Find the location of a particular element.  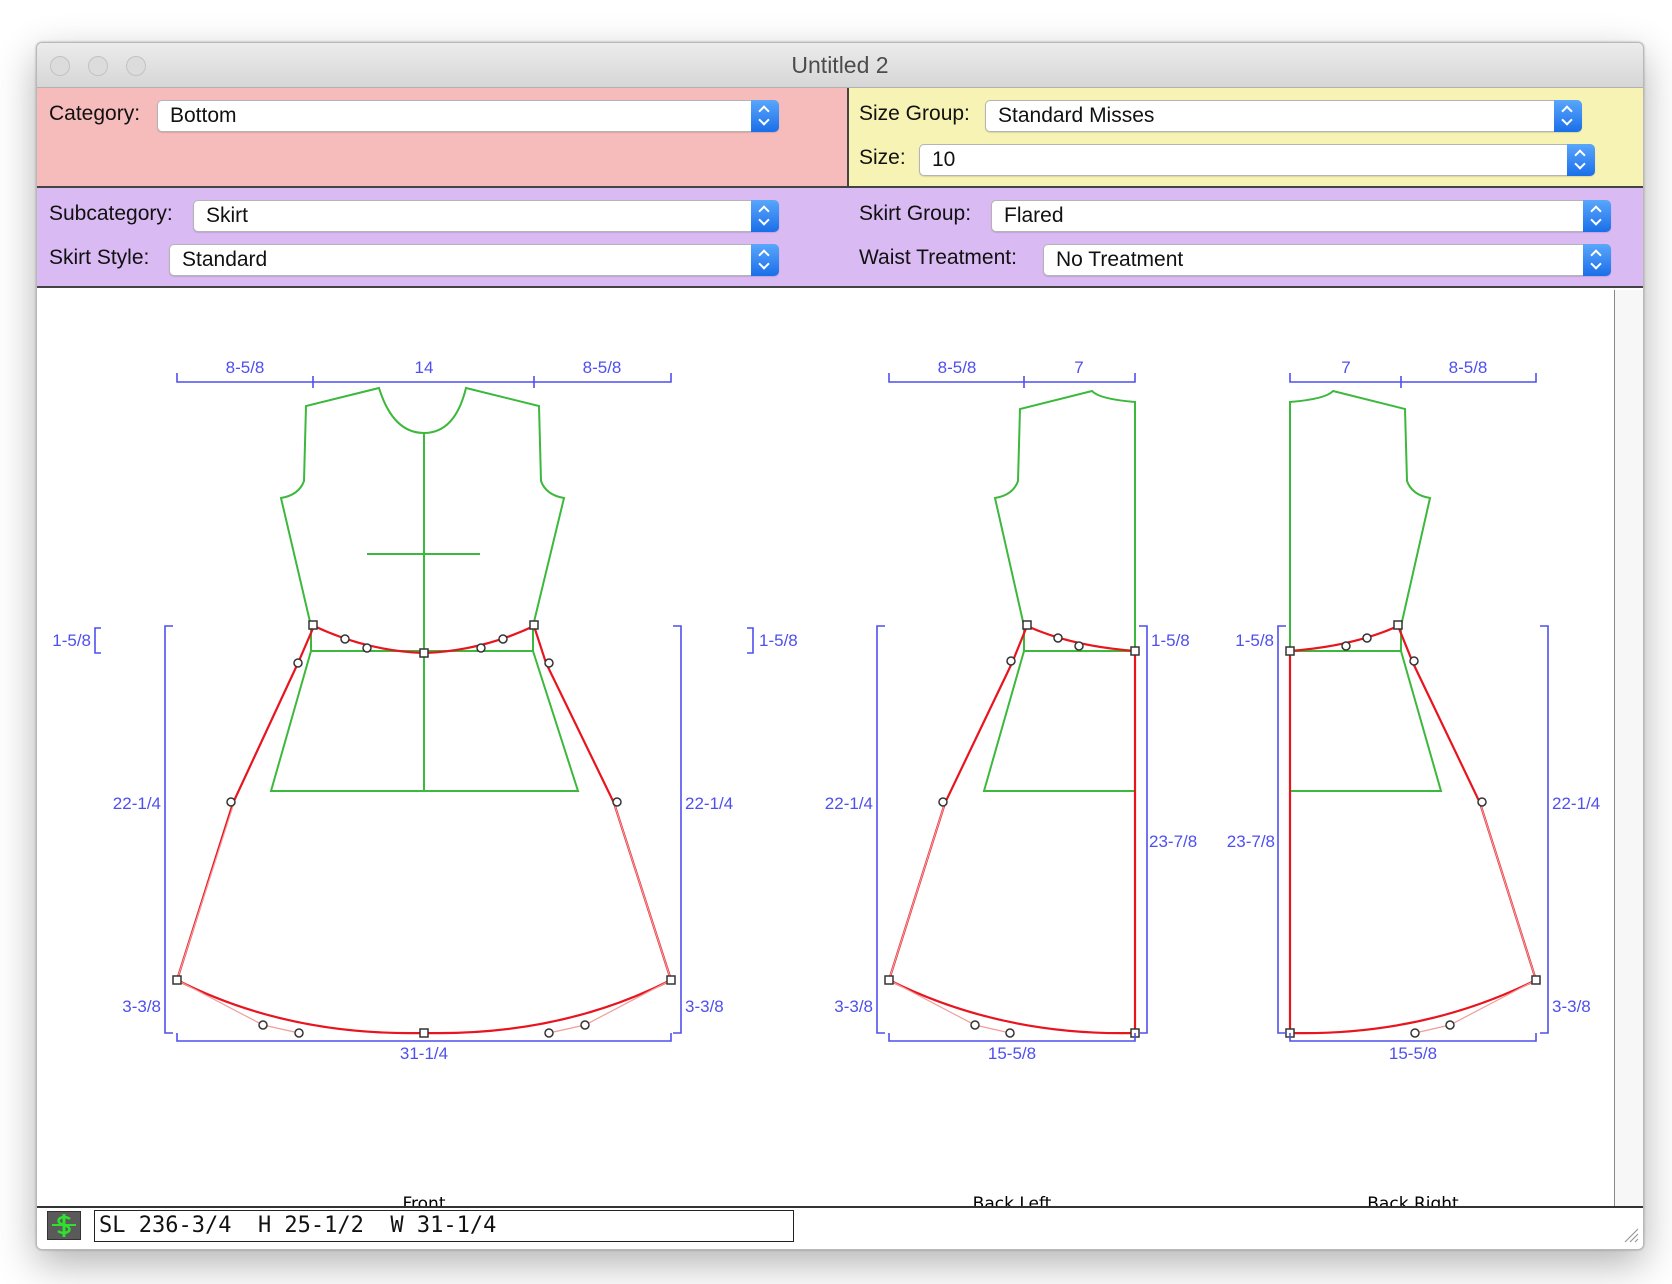

dollar-icon is located at coordinates (64, 1225).